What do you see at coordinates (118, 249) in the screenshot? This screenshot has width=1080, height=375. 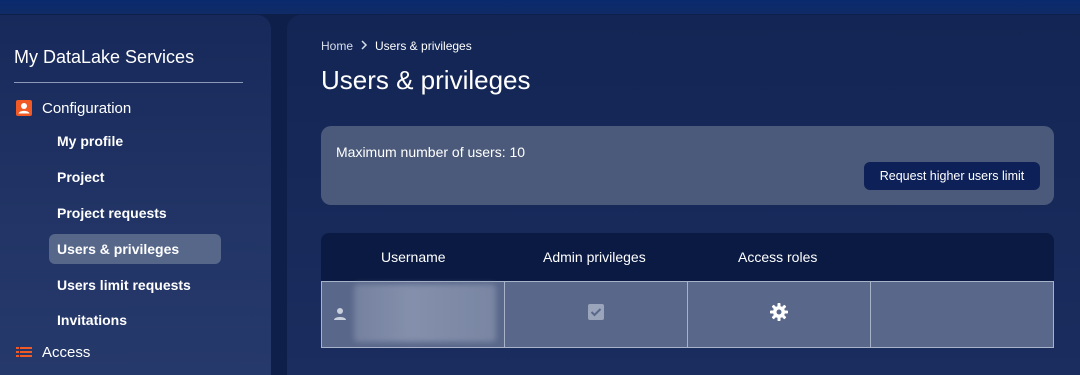 I see `sidebar-item-label: Users & privileges` at bounding box center [118, 249].